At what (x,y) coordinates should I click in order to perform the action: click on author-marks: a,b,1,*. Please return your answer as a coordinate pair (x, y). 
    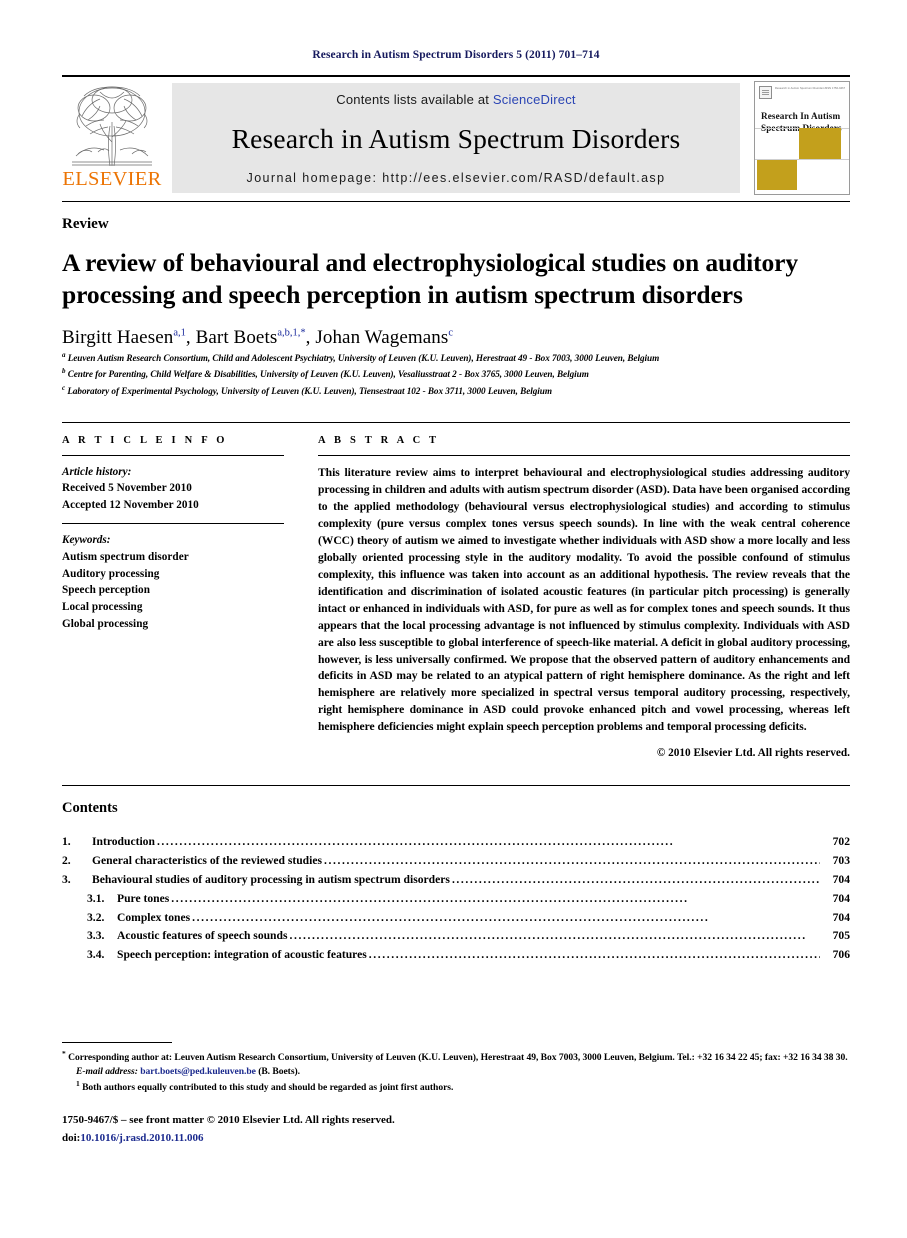
    Looking at the image, I should click on (291, 333).